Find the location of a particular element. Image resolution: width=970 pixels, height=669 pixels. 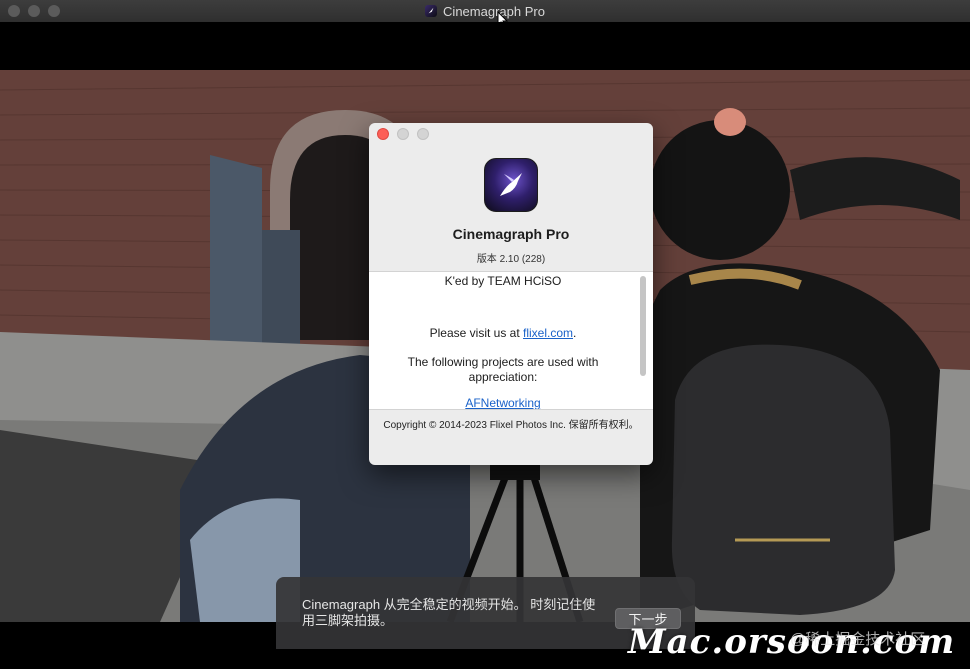

tip-text: Cinemagraph 从完全稳定的视频开始。 时刻记住使用三脚架拍摄。 is located at coordinates (449, 612).